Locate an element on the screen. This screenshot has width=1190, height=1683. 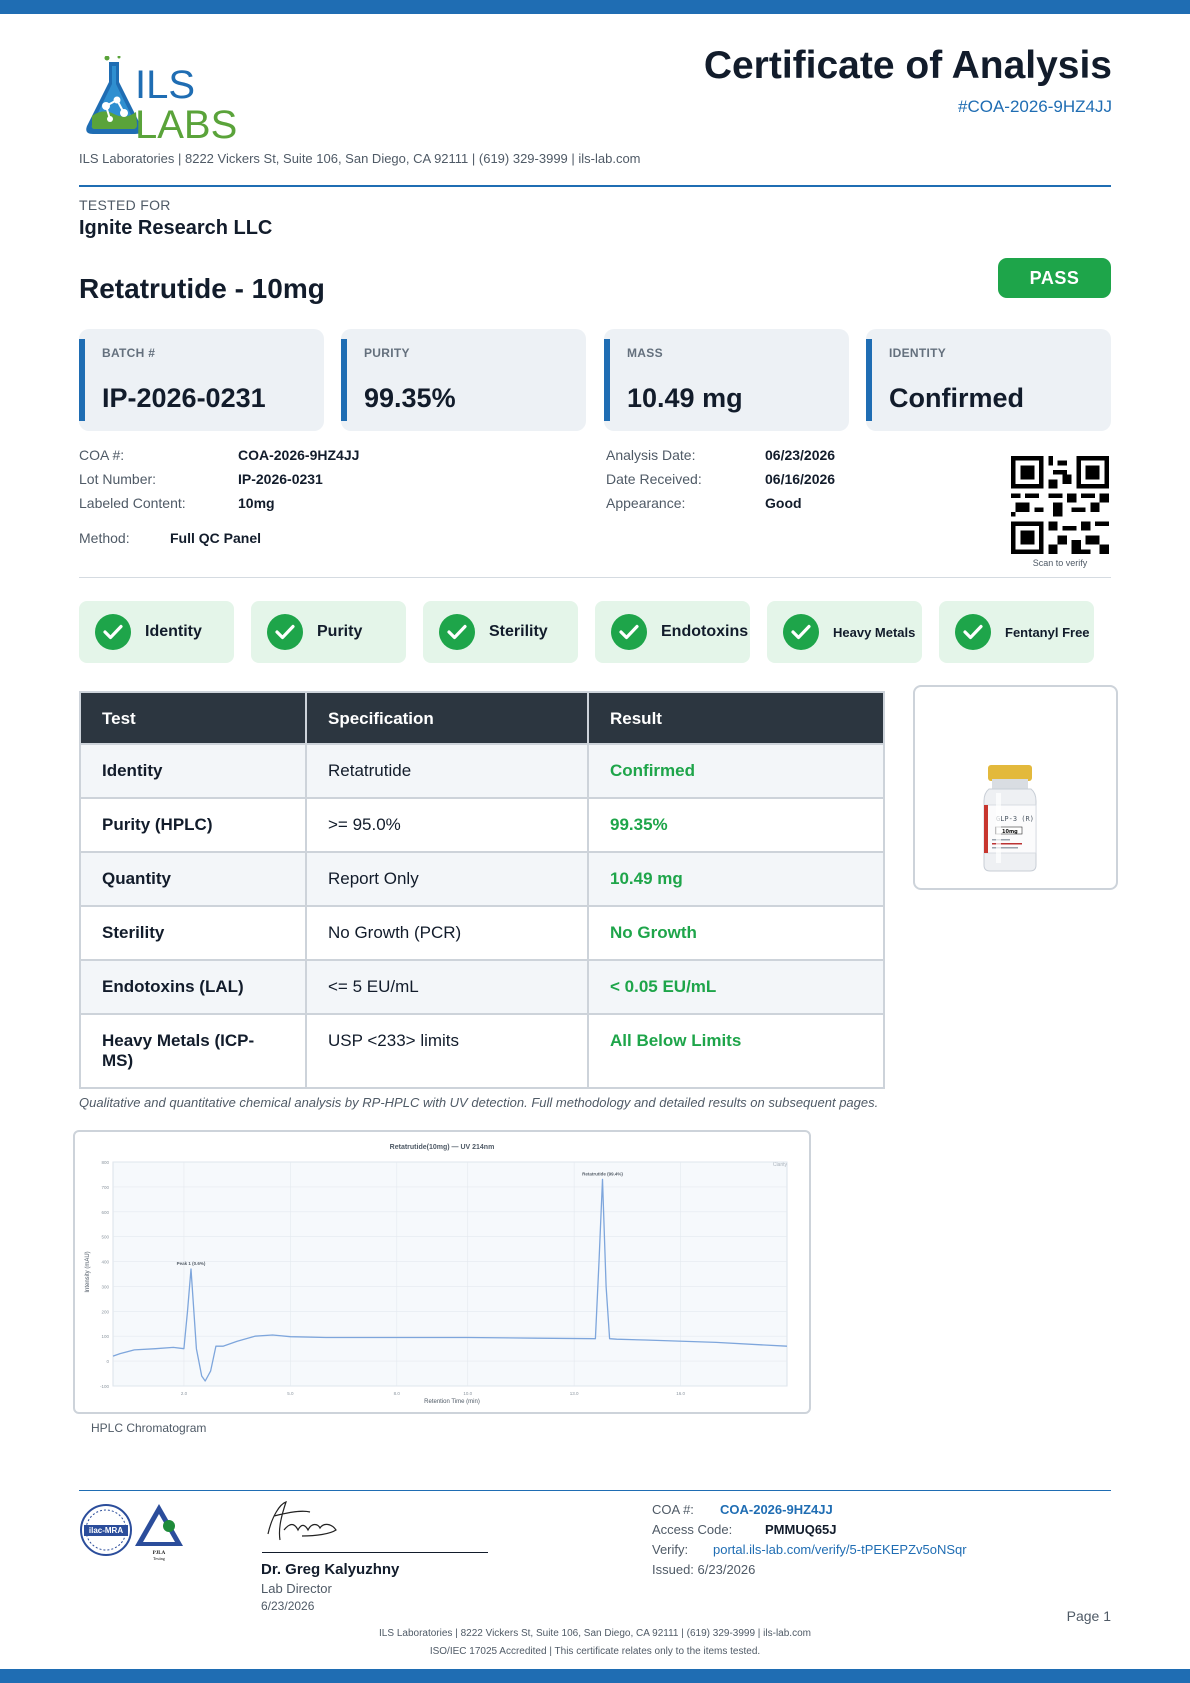
column-header-test: Test is located at coordinates (193, 718).